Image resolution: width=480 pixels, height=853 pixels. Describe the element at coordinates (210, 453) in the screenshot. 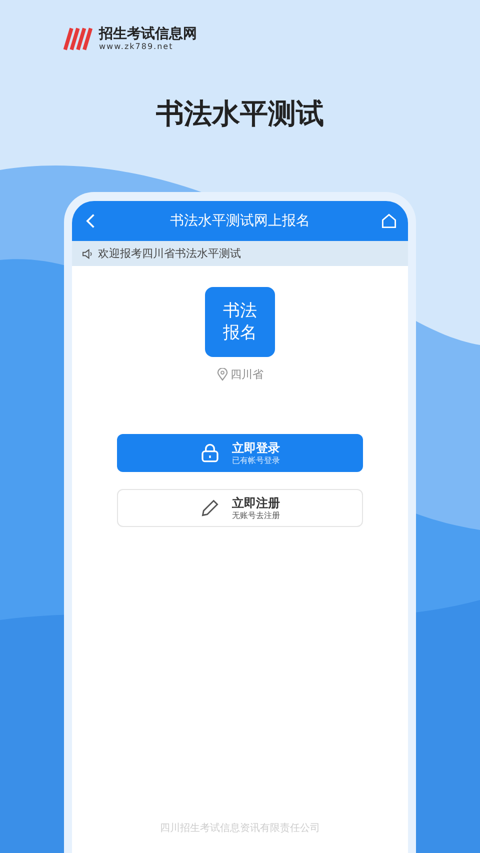

I see `lock-icon` at that location.